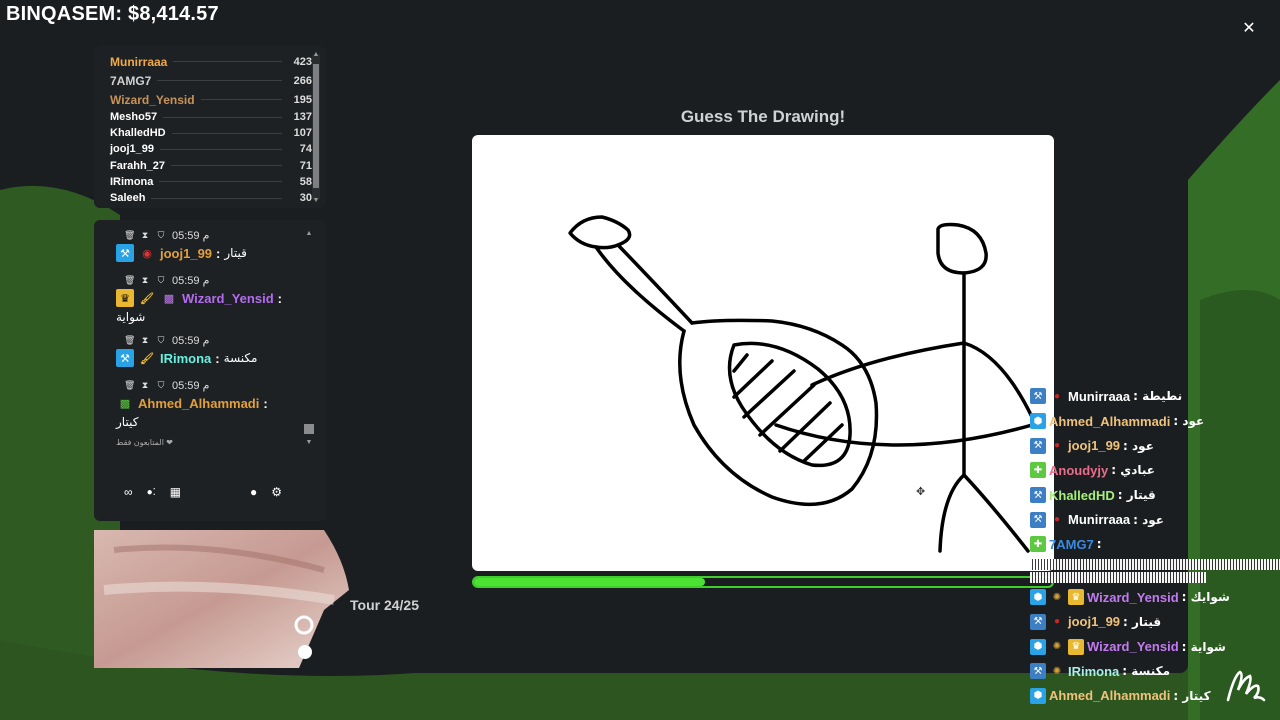 This screenshot has height=720, width=1280. Describe the element at coordinates (211, 149) in the screenshot. I see `leaderboard-row: jooj1_99 74` at that location.